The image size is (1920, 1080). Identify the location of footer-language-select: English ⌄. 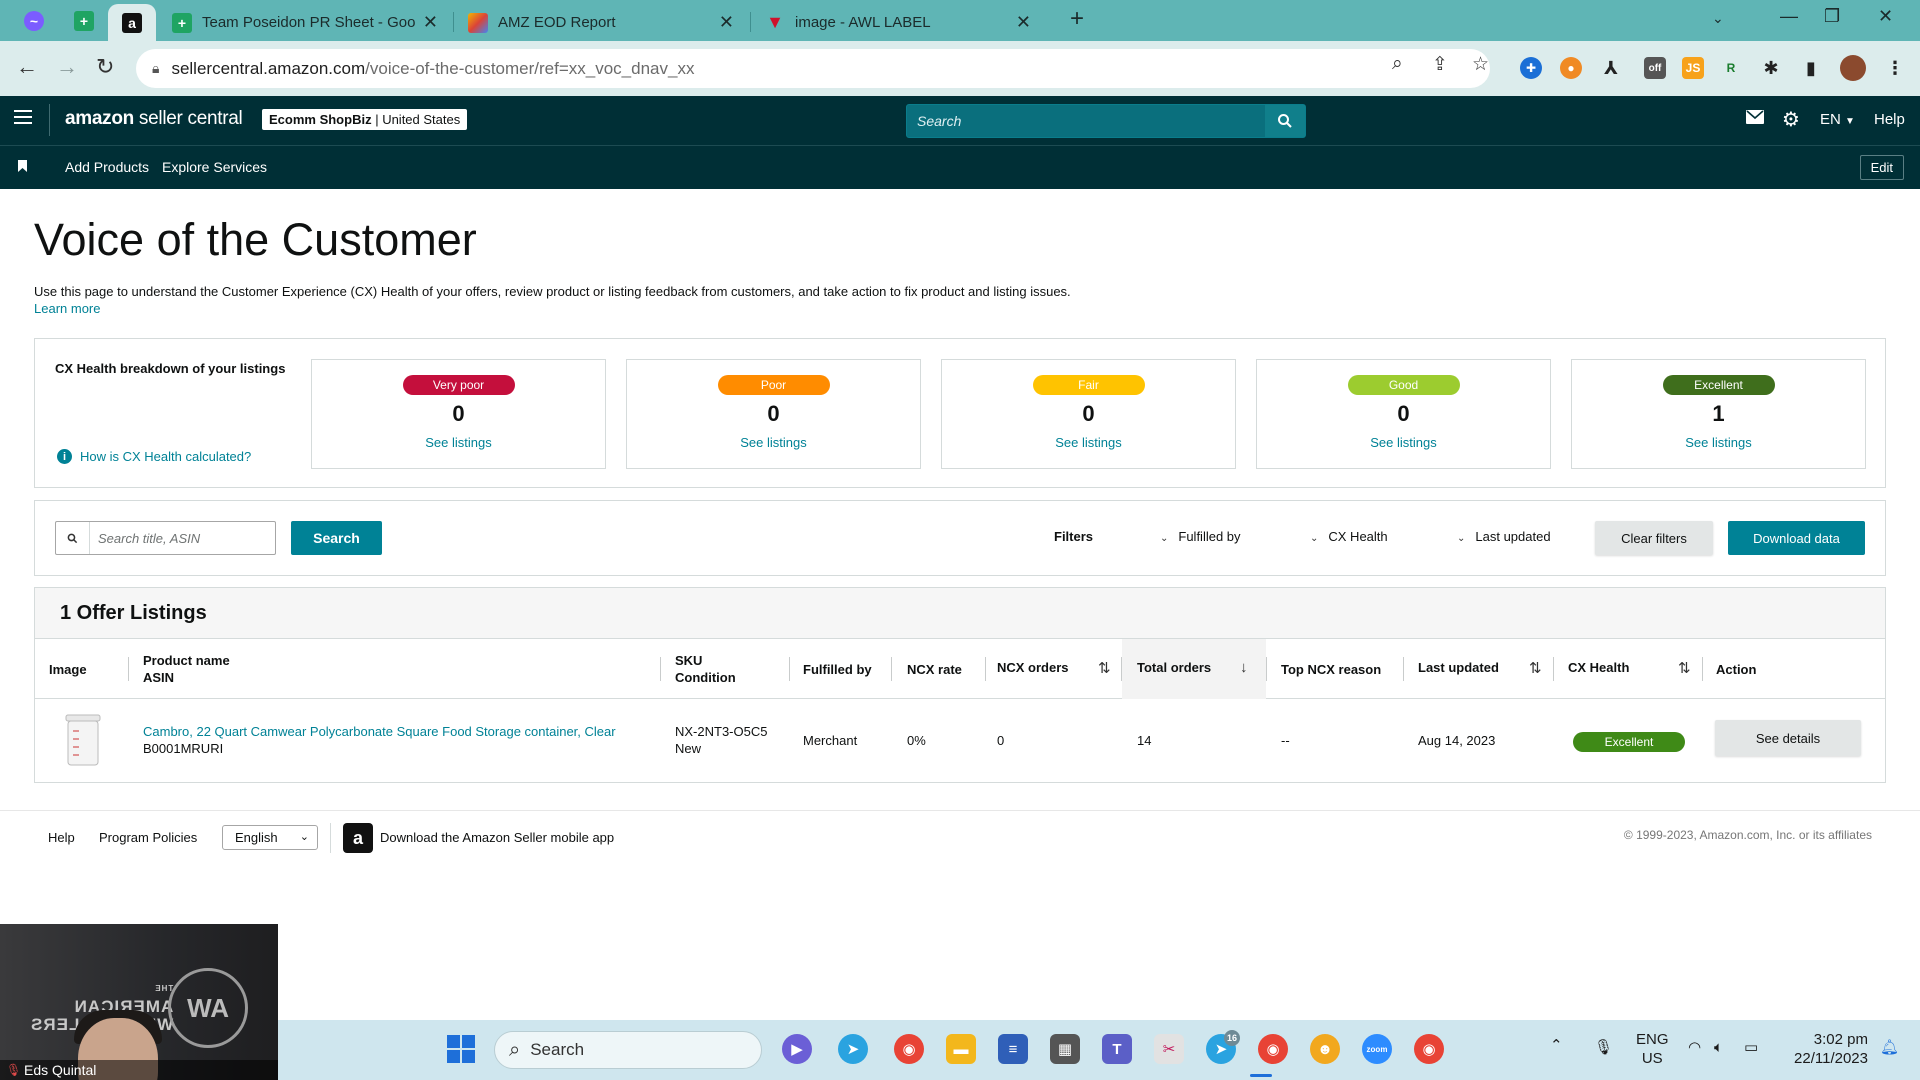
(270, 837).